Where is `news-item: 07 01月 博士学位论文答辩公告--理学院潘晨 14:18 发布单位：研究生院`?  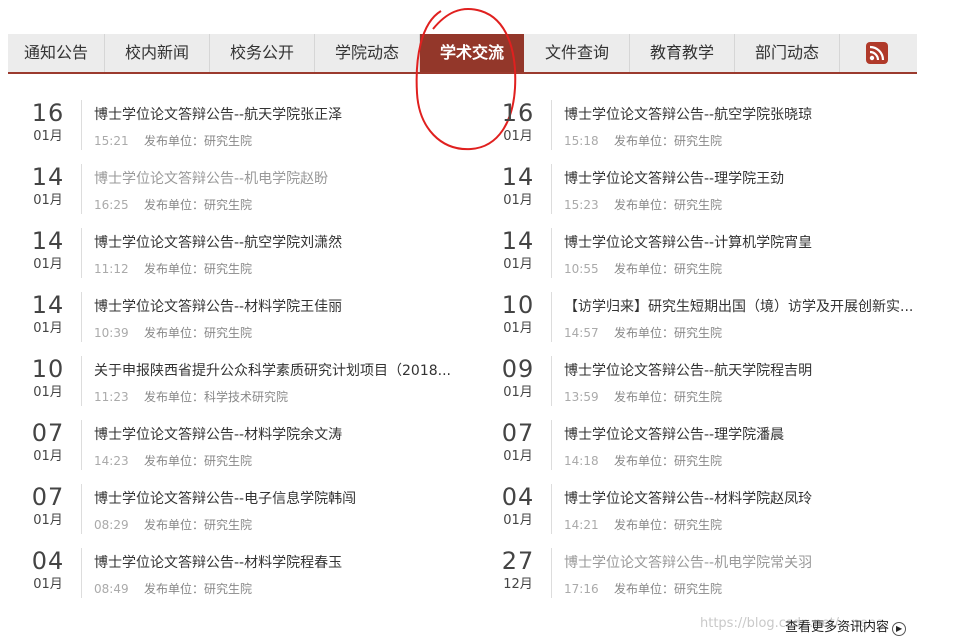 news-item: 07 01月 博士学位论文答辩公告--理学院潘晨 14:18 发布单位：研究生院 is located at coordinates (712, 450).